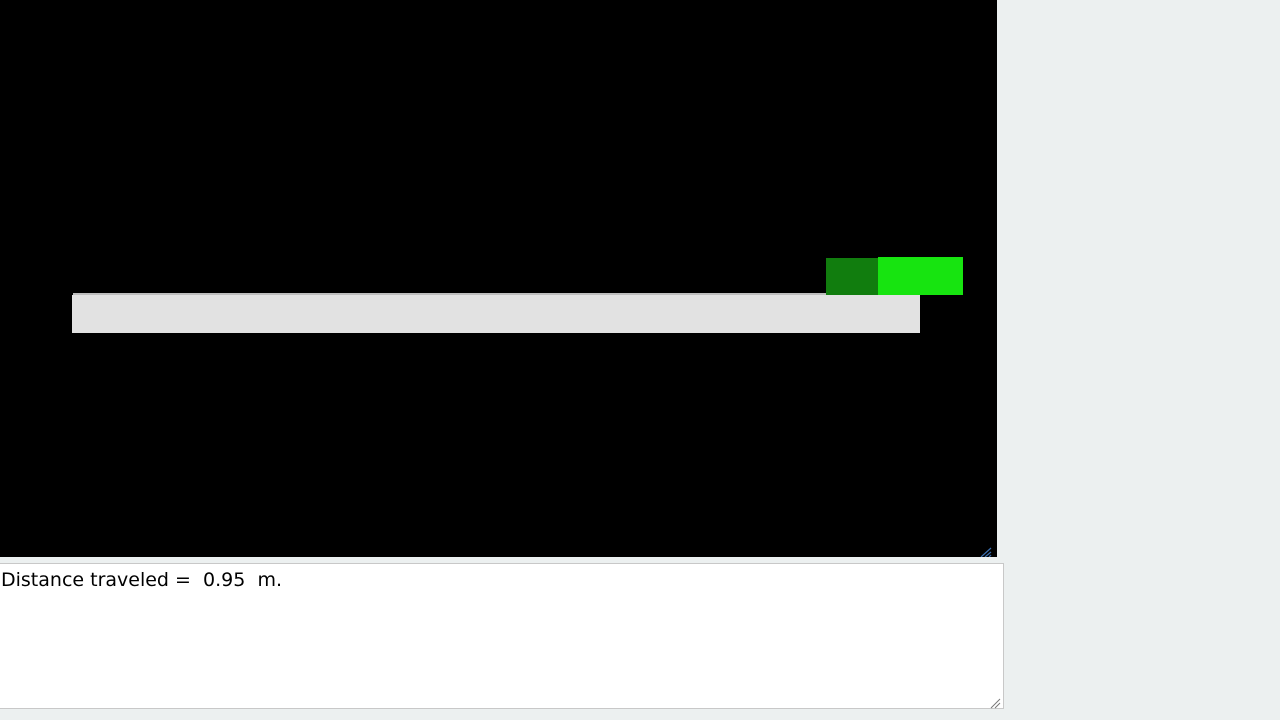  What do you see at coordinates (270, 580) in the screenshot?
I see `distance-unit: m.` at bounding box center [270, 580].